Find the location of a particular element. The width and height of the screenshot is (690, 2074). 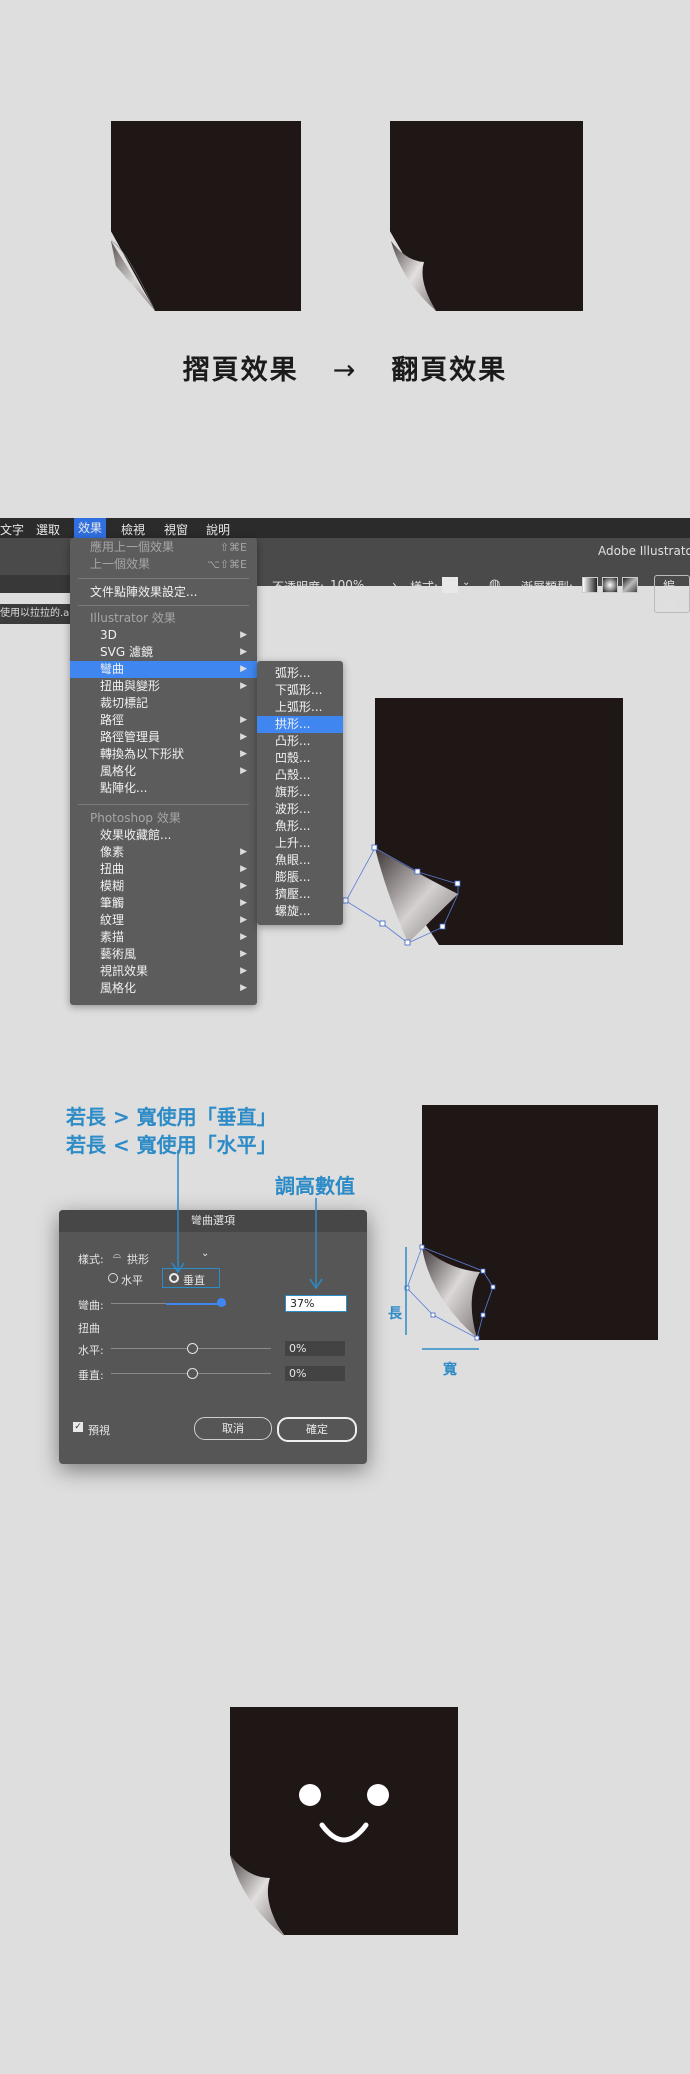

menu-item-distort: 扭曲 ▶ is located at coordinates (163, 869).